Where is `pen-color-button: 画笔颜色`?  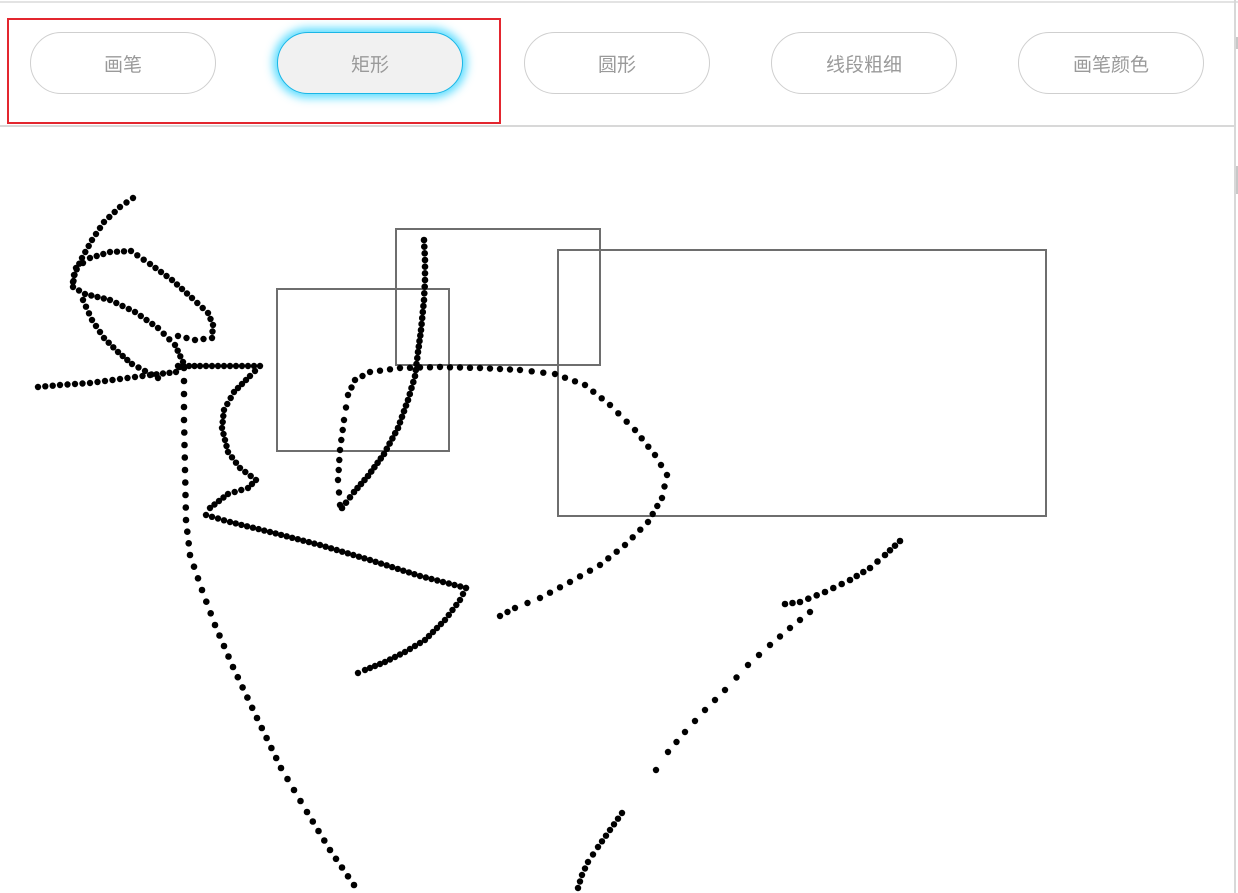 pen-color-button: 画笔颜色 is located at coordinates (1111, 63).